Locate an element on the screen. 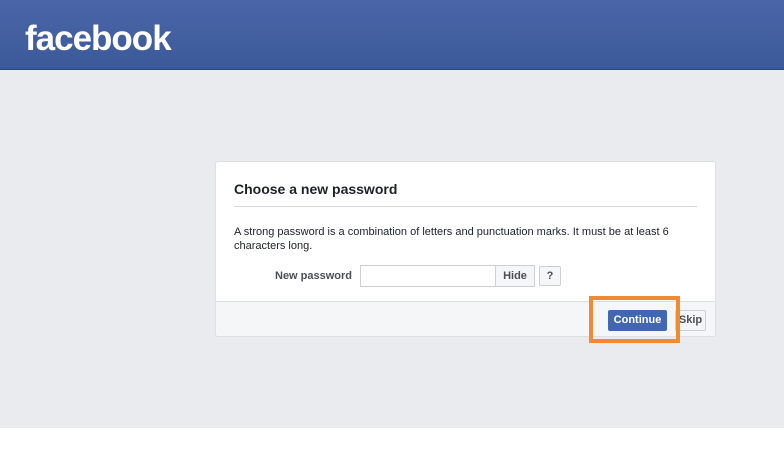  continue-button: Continue is located at coordinates (637, 320).